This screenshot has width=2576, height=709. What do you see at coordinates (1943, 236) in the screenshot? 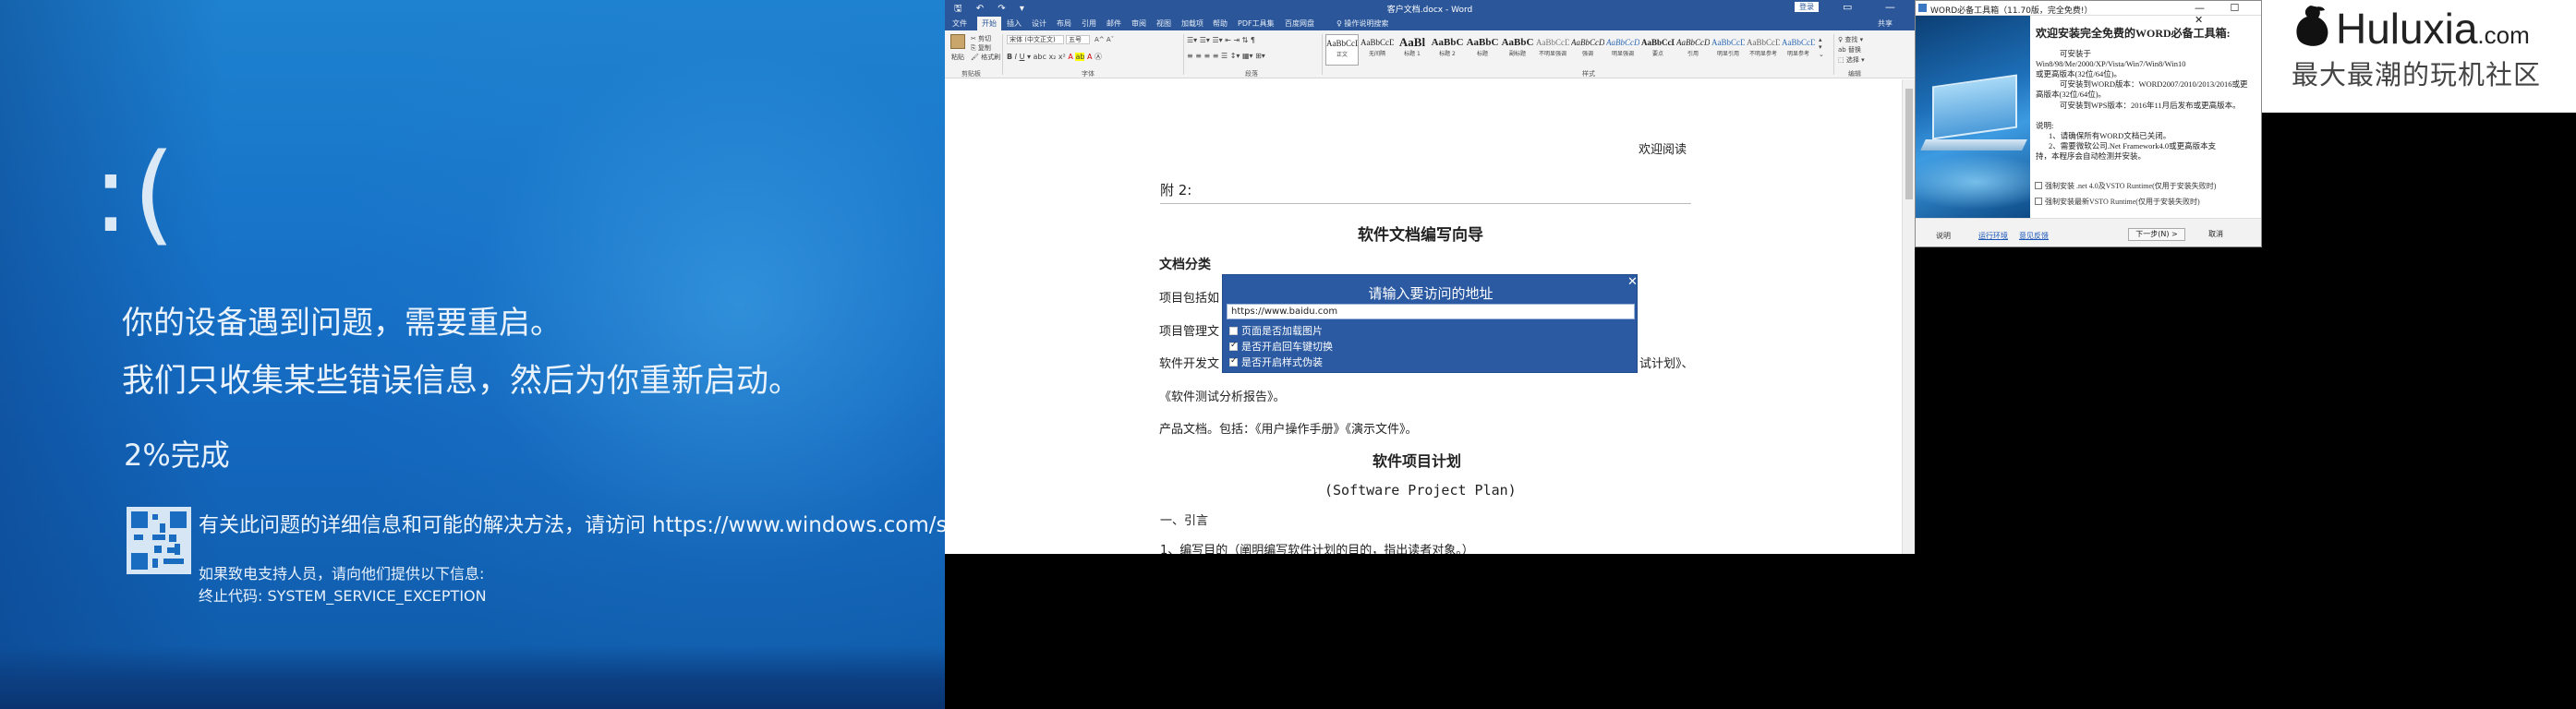
I see `help-link: 说明` at bounding box center [1943, 236].